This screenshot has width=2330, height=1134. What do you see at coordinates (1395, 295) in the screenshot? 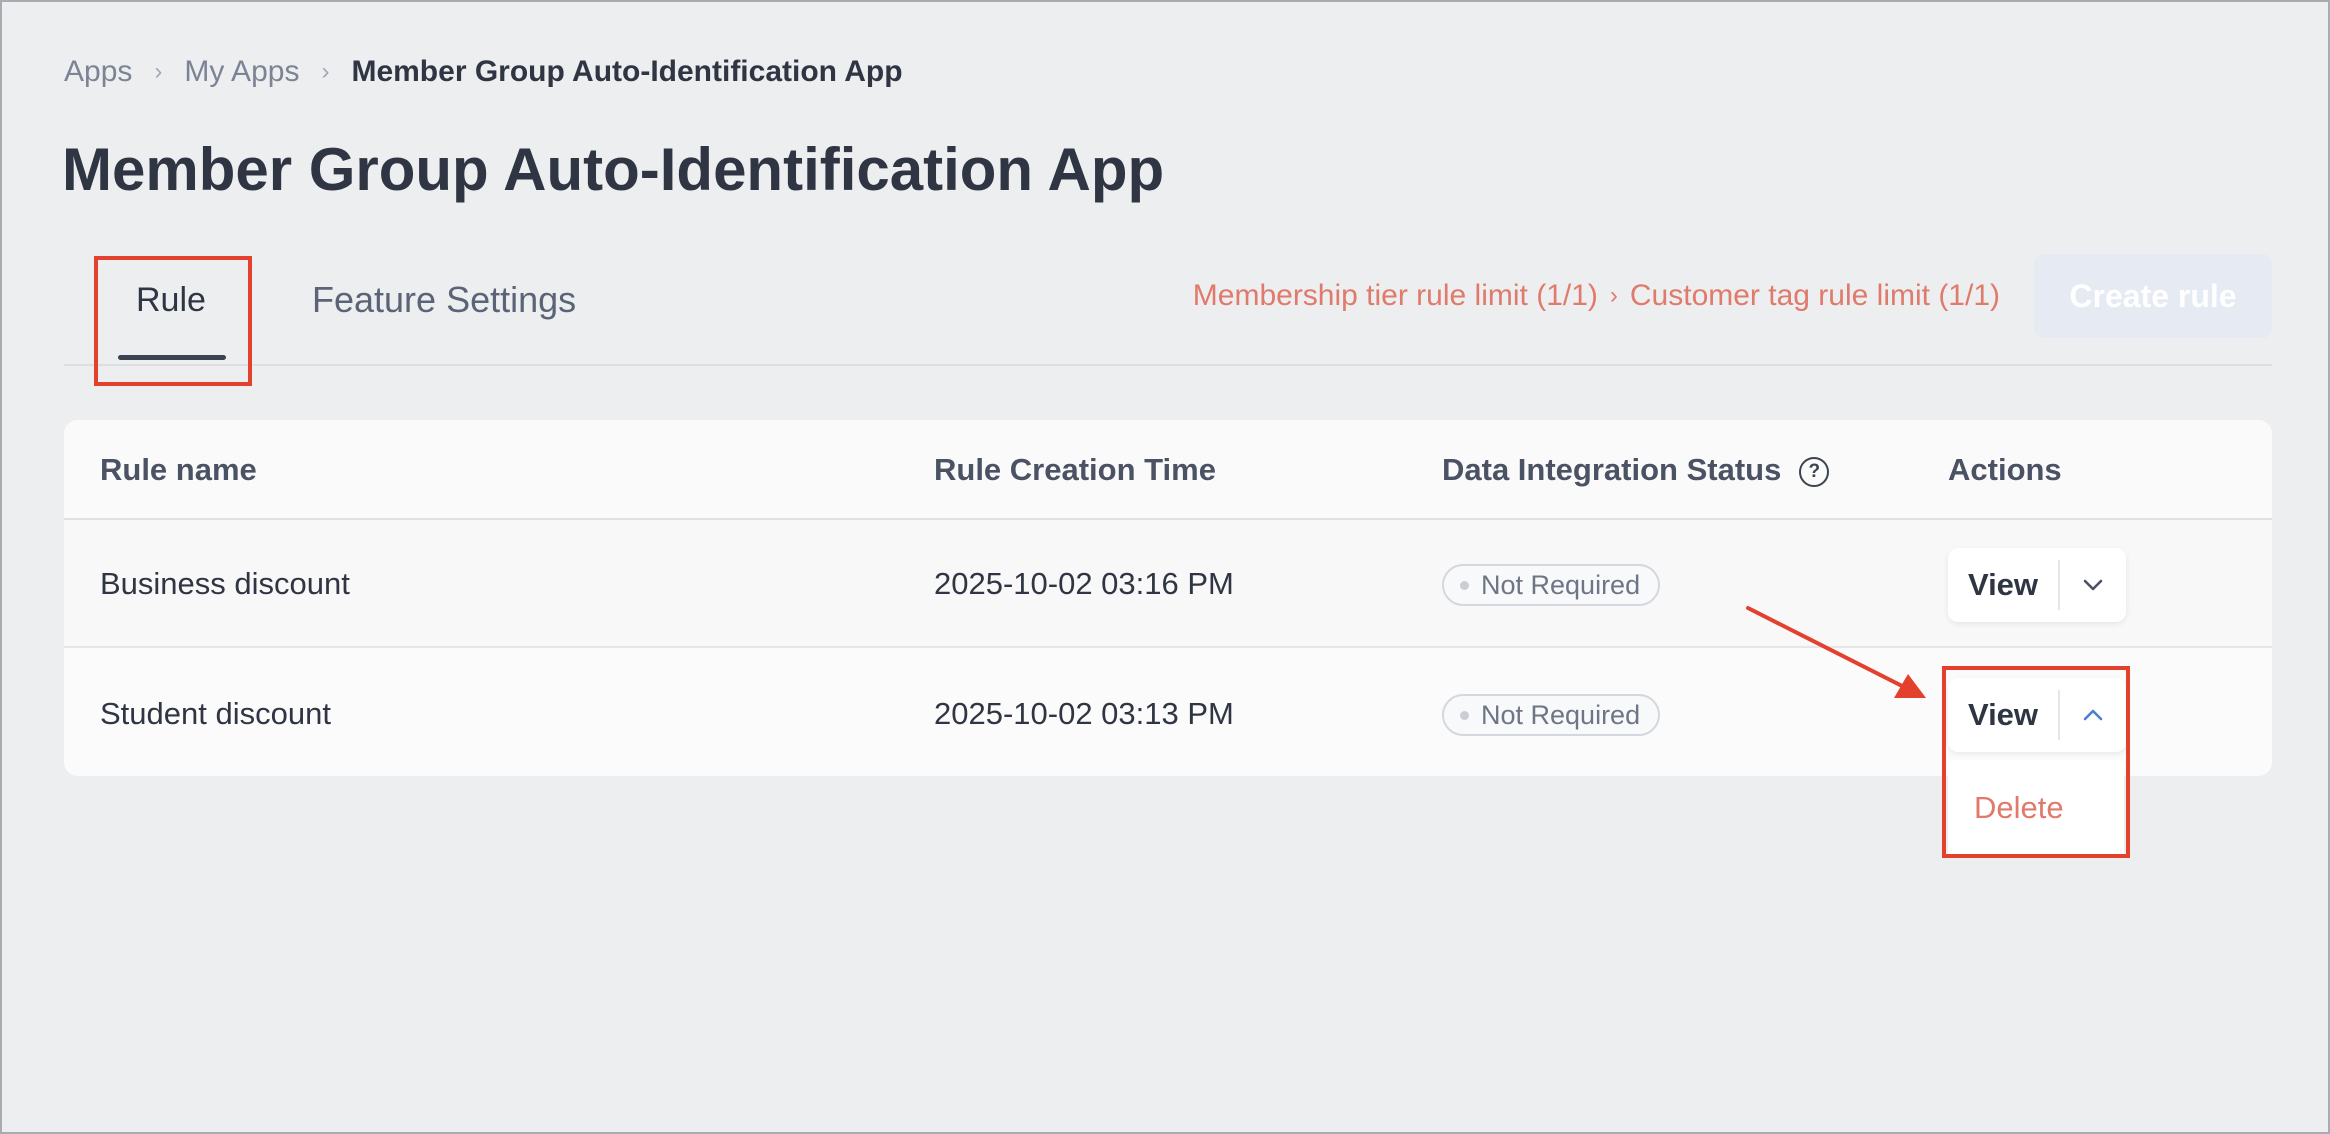
I see `membership-tier-limit: Membership tier rule limit (1/1)` at bounding box center [1395, 295].